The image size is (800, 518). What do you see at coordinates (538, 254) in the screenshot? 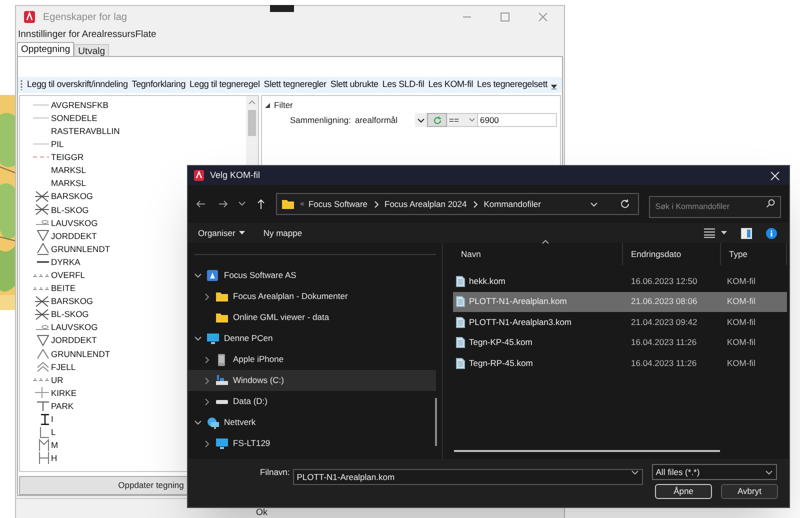
I see `column-header: Navn` at bounding box center [538, 254].